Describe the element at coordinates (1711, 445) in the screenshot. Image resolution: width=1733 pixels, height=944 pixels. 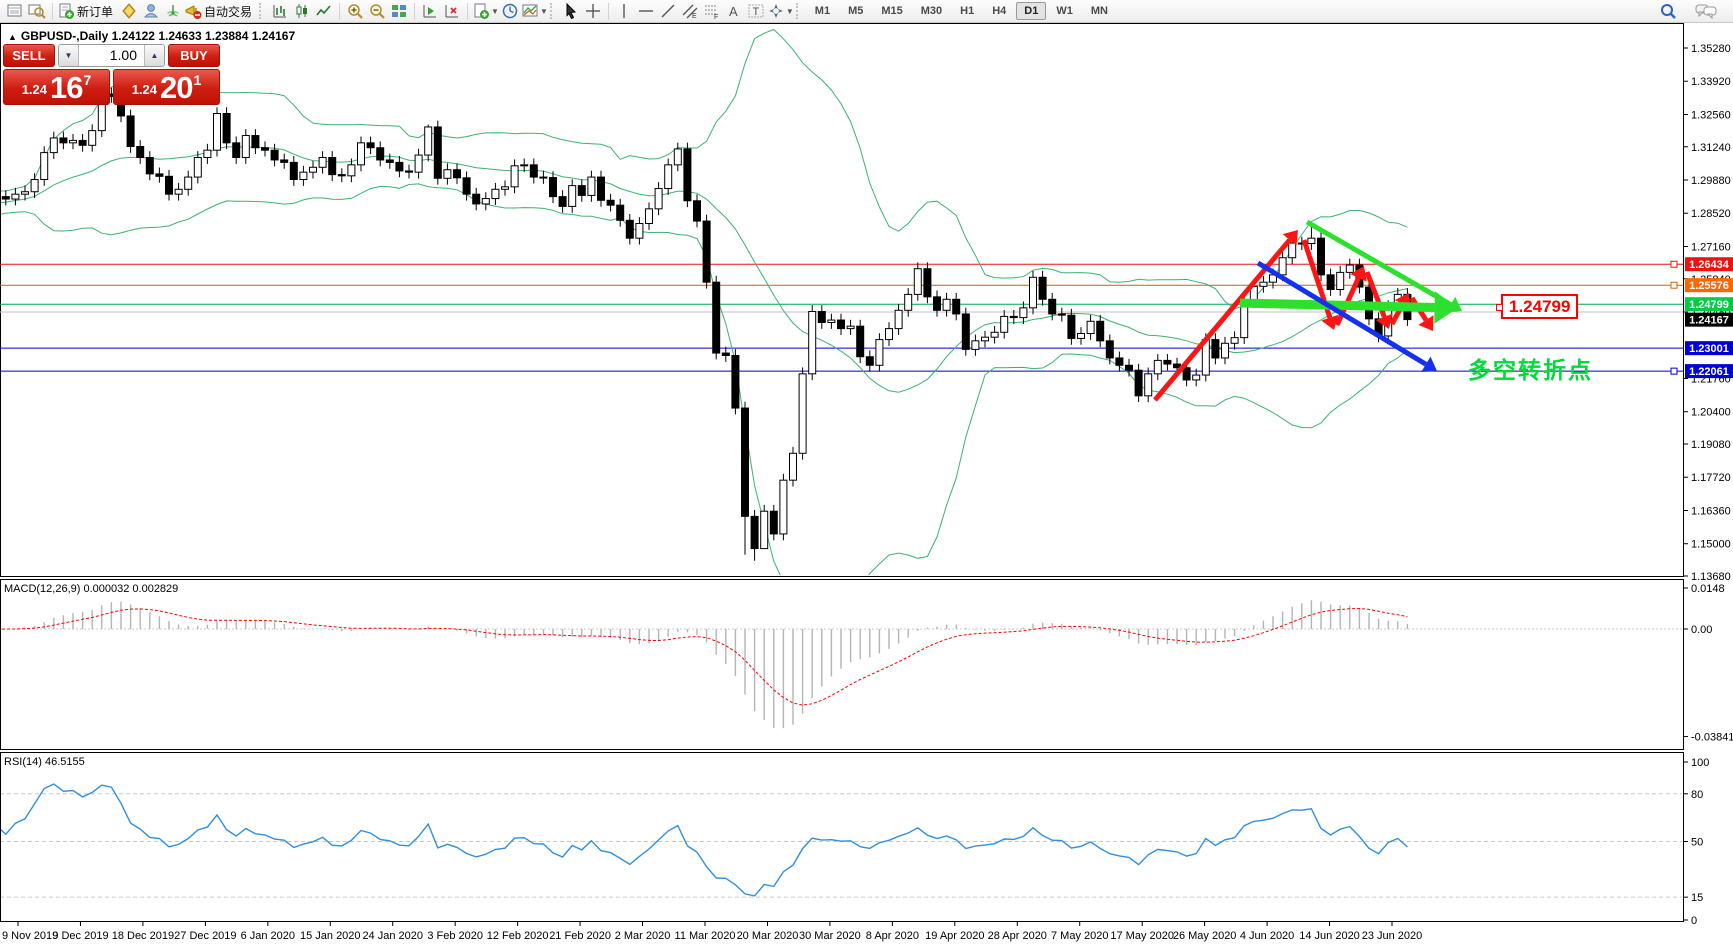
I see `svg-text: 1.19080` at that location.